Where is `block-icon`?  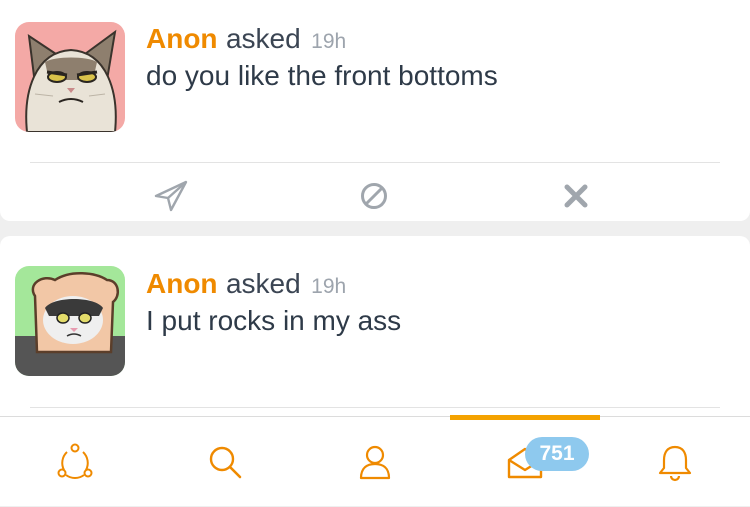 block-icon is located at coordinates (374, 196).